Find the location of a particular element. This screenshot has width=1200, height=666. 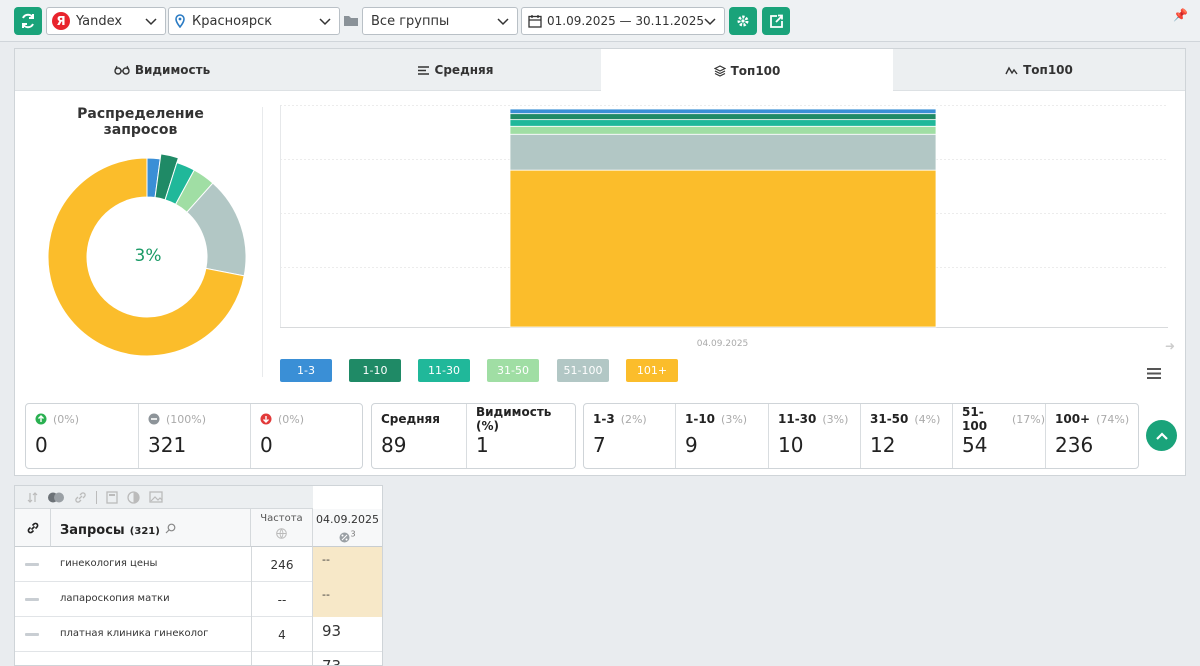

tab-top100-trend: Топ100 is located at coordinates (1039, 70).